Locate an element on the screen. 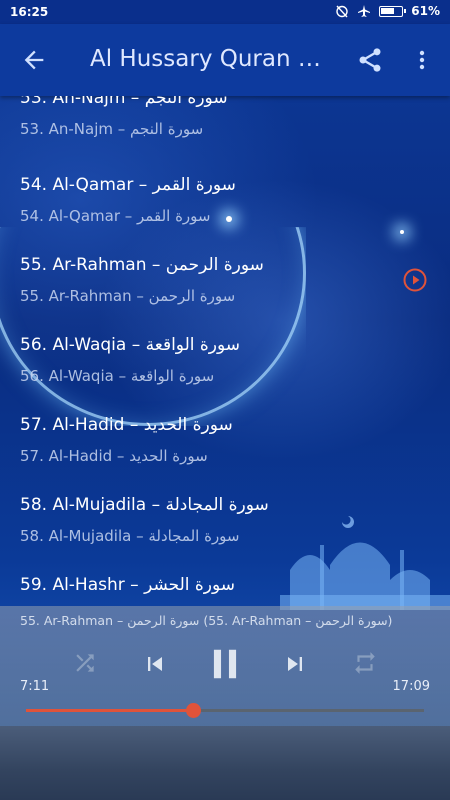  track-title: 54. Al-Qamar – سورة القمر is located at coordinates (128, 185).